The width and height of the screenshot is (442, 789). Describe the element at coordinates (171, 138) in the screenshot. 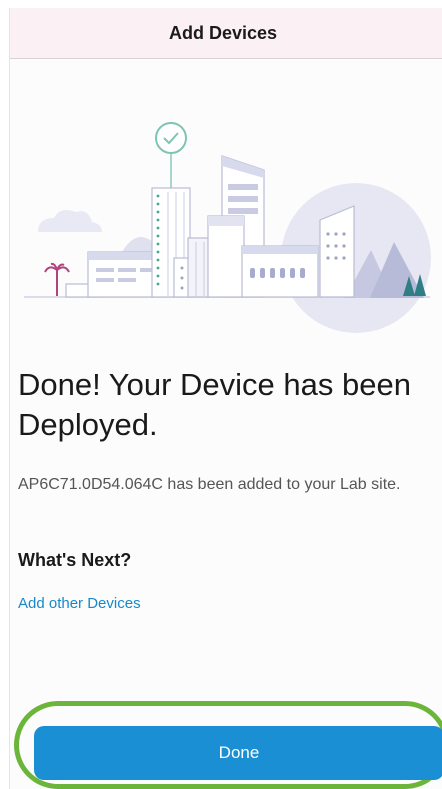

I see `checkmark-circle-icon` at that location.